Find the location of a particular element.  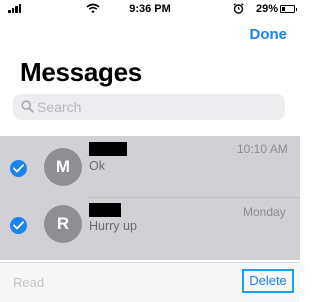

edit-toolbar: Read Delete is located at coordinates (150, 282).